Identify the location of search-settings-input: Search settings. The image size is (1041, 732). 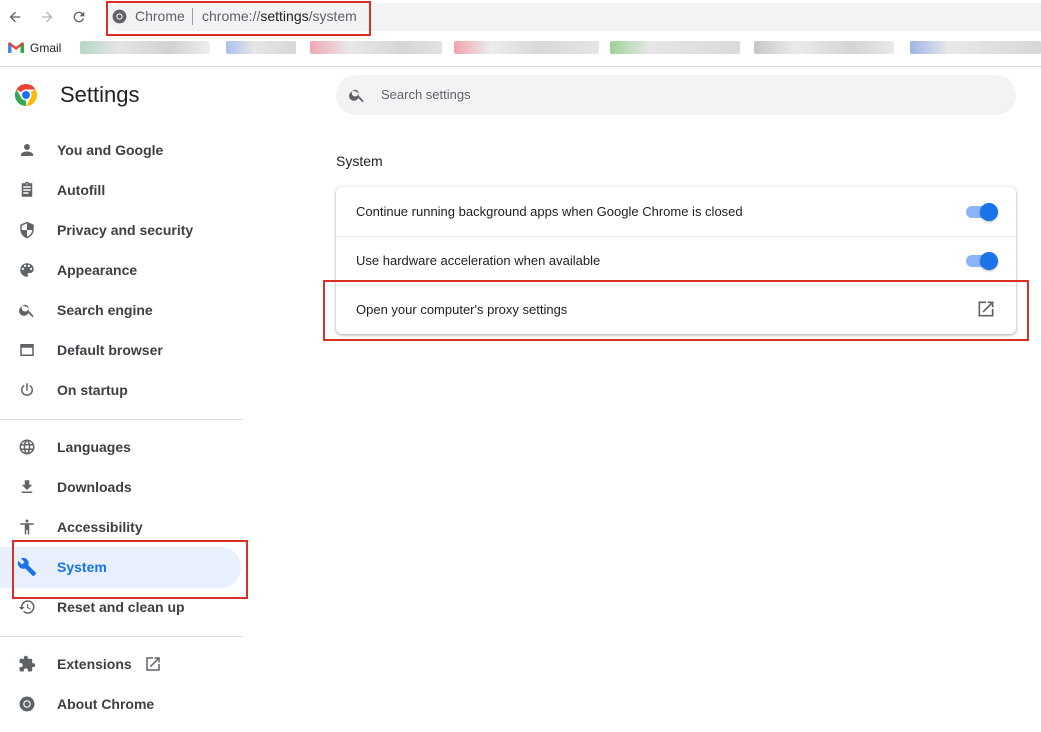
(676, 95).